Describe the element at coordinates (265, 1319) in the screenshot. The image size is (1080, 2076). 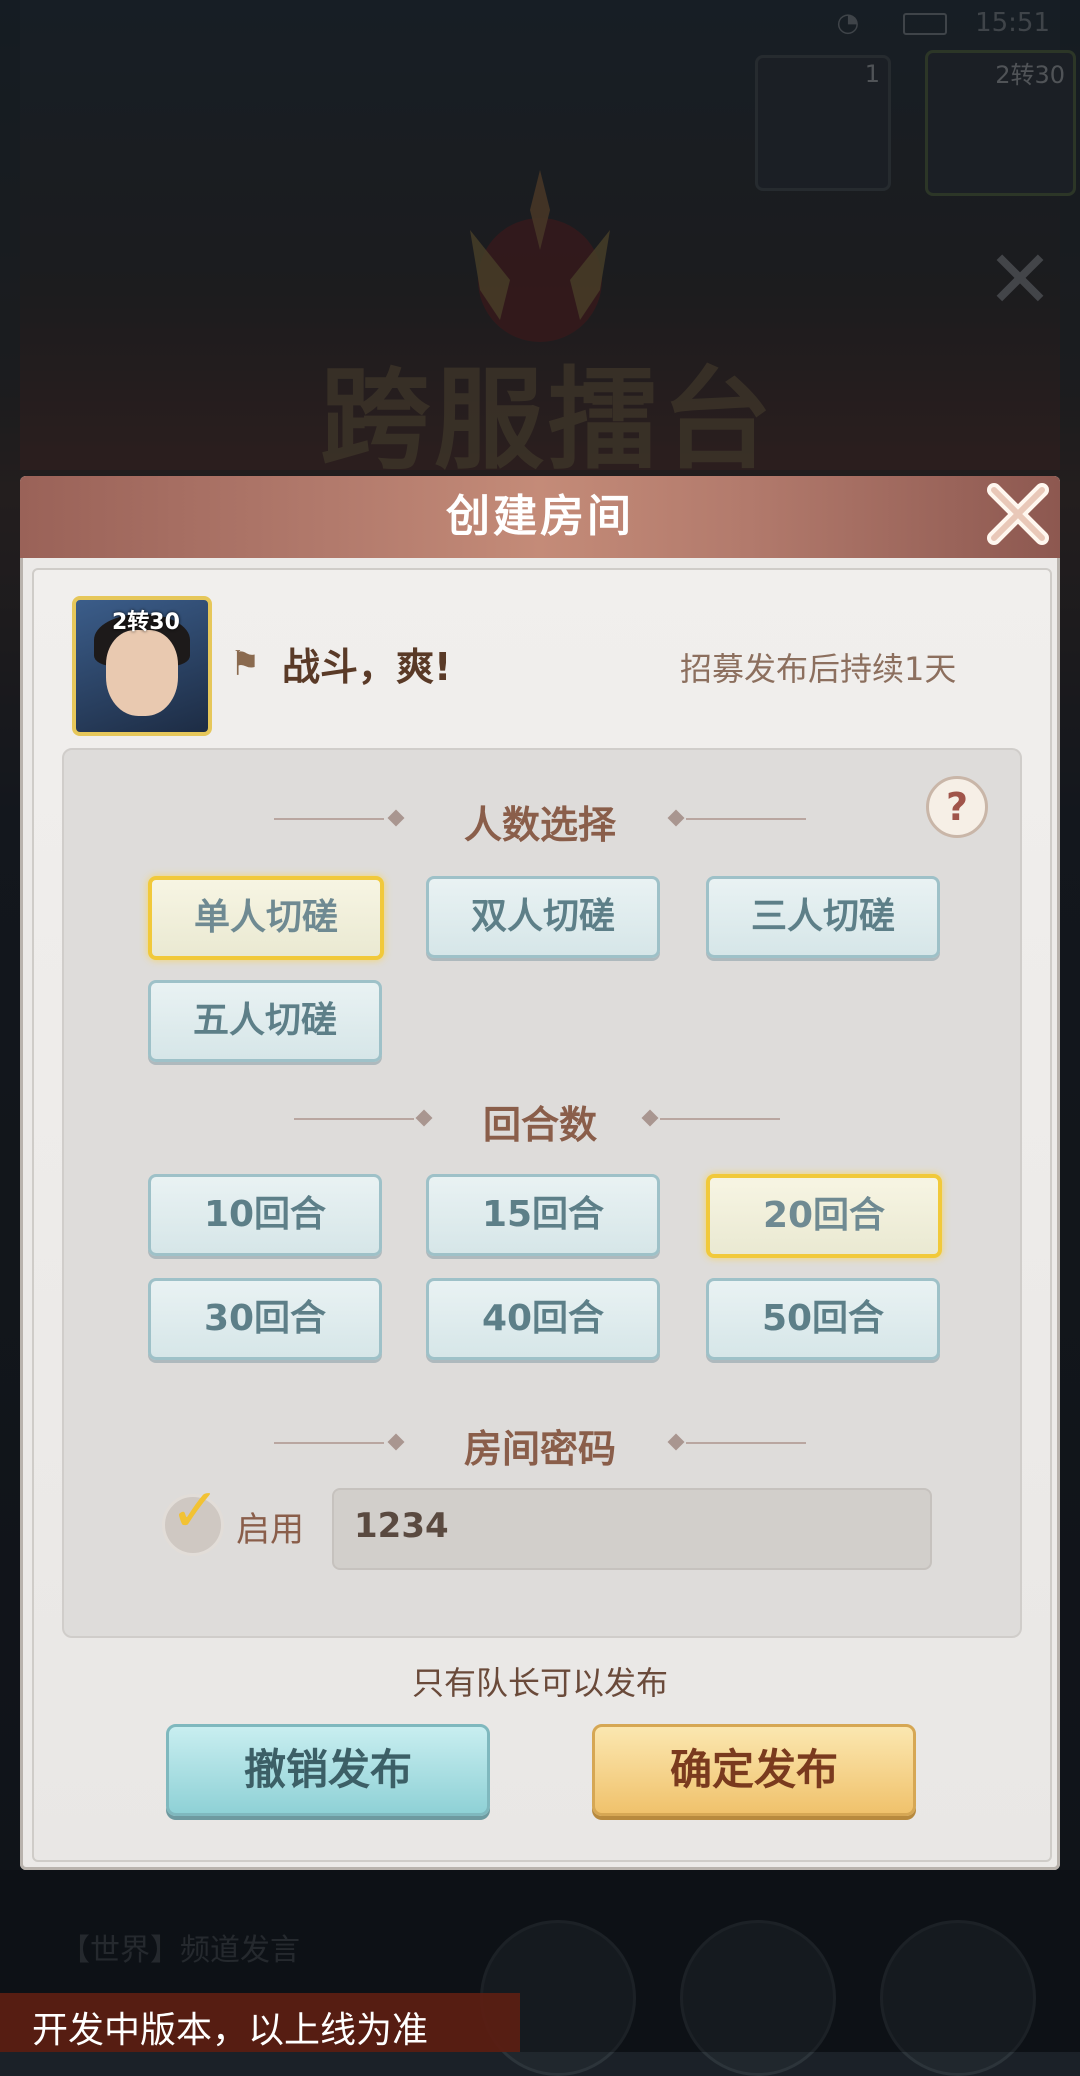
I see `option-rounds-30: 30回合` at that location.